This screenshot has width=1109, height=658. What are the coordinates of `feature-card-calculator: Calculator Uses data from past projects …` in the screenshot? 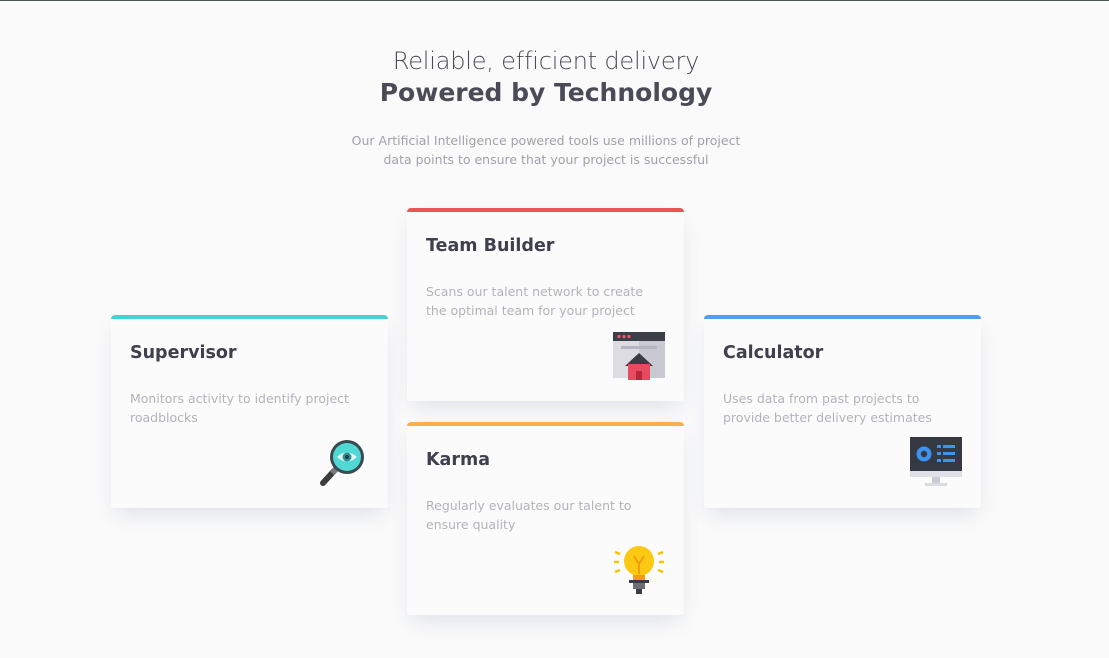 It's located at (842, 411).